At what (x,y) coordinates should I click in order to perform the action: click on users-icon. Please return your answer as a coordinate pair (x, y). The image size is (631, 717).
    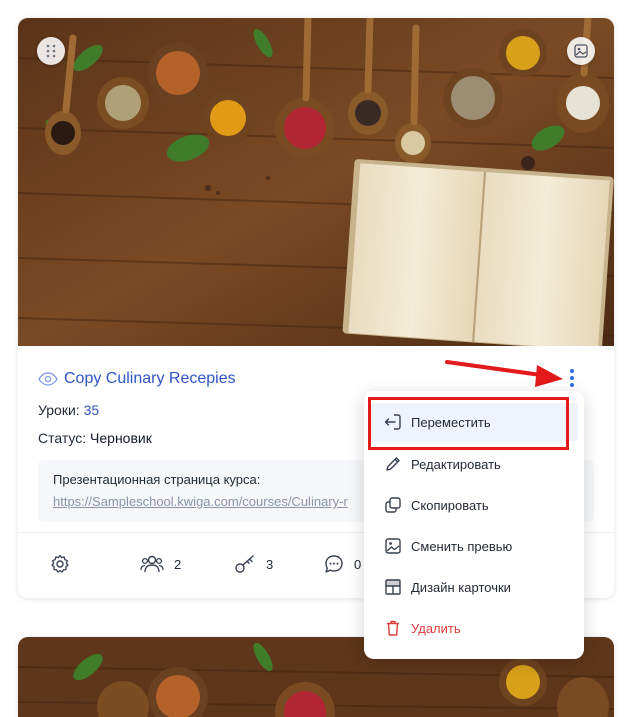
    Looking at the image, I should click on (152, 564).